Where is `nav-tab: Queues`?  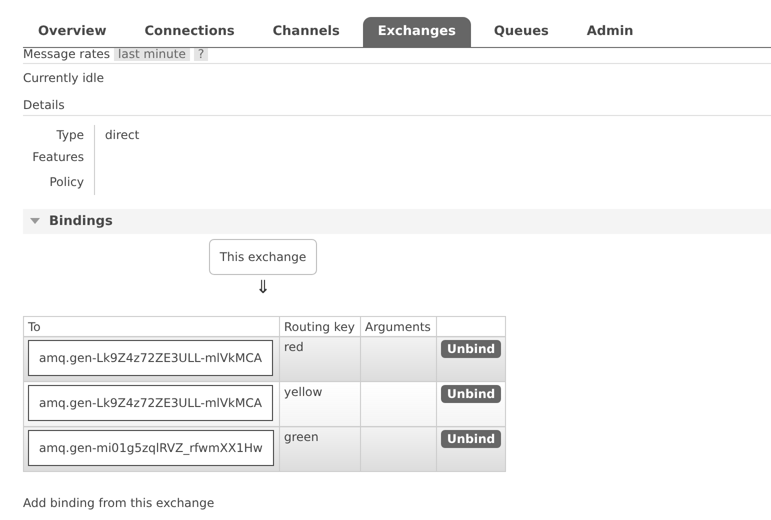
nav-tab: Queues is located at coordinates (521, 32).